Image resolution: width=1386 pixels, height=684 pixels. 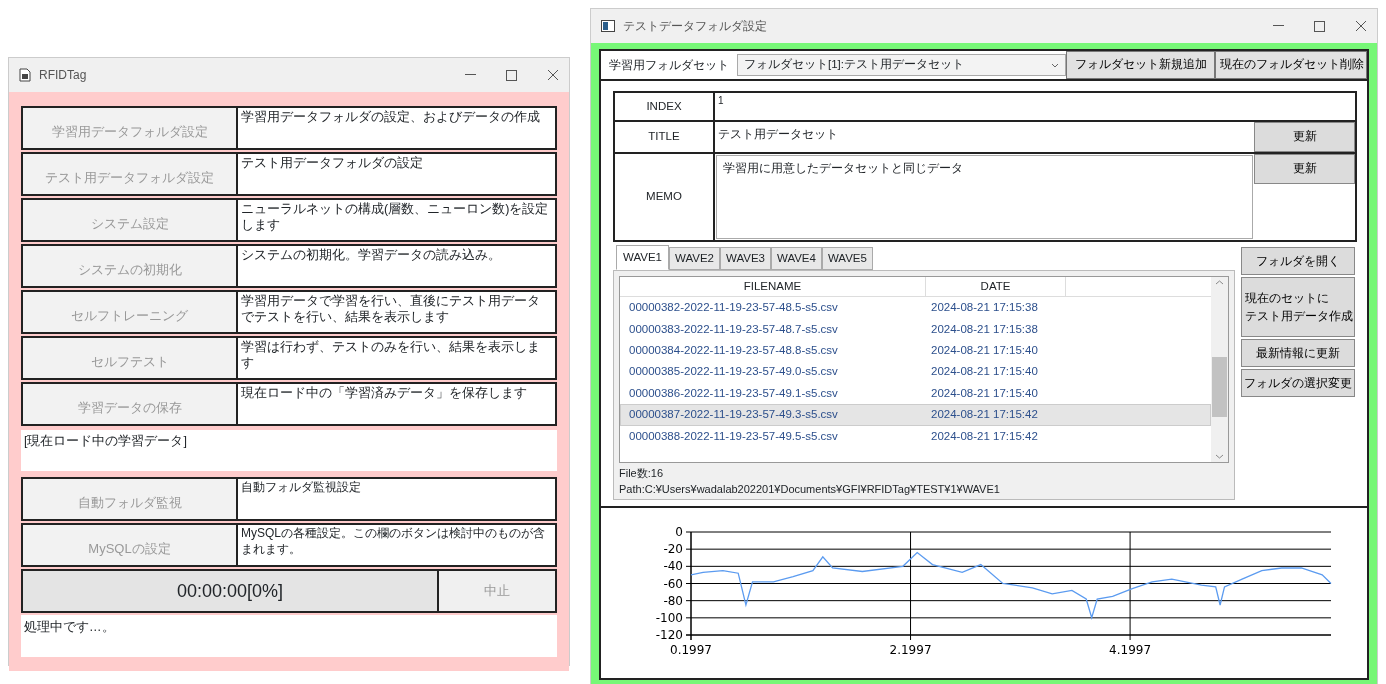 I want to click on index-value: 1, so click(x=721, y=101).